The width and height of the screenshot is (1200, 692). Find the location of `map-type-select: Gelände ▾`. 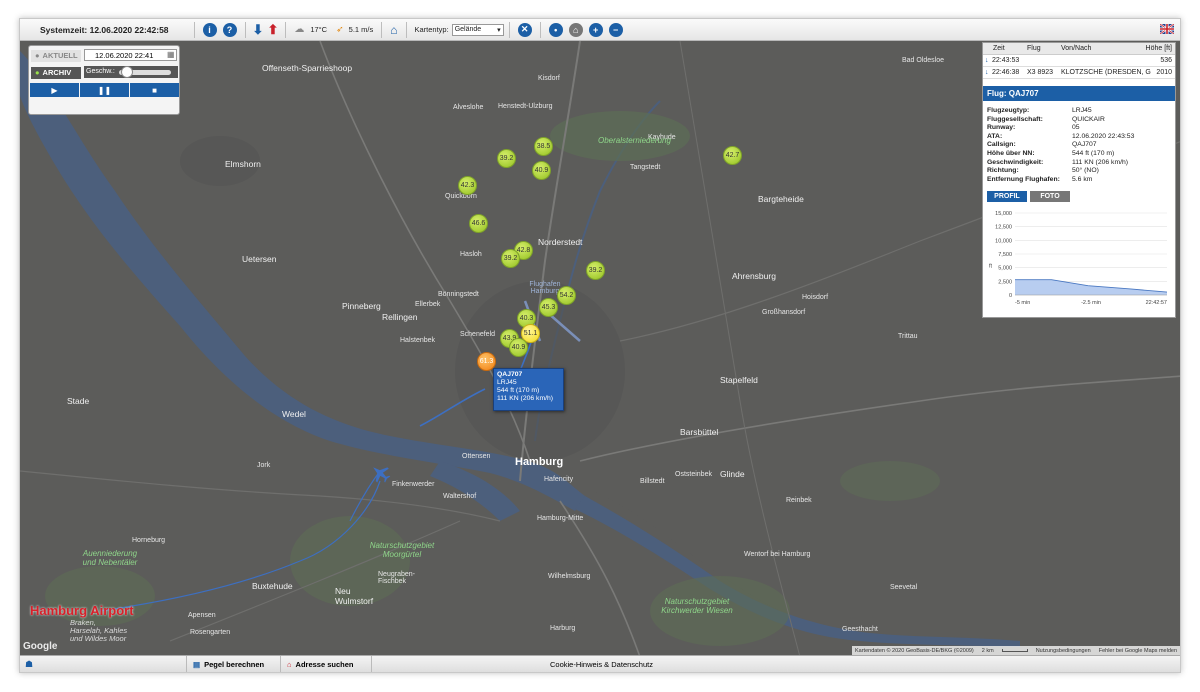

map-type-select: Gelände ▾ is located at coordinates (477, 29).